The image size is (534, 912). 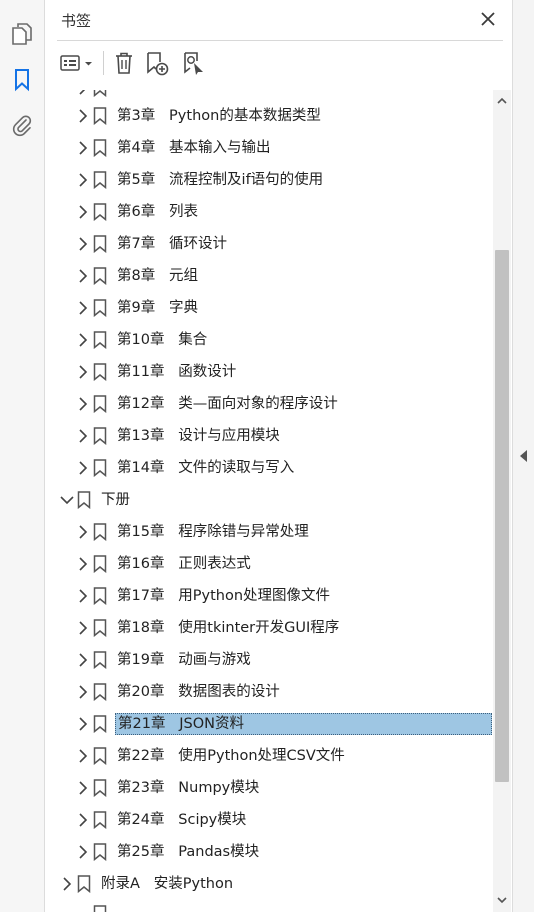 What do you see at coordinates (268, 372) in the screenshot?
I see `bookmark-row: 第11章 函数设计` at bounding box center [268, 372].